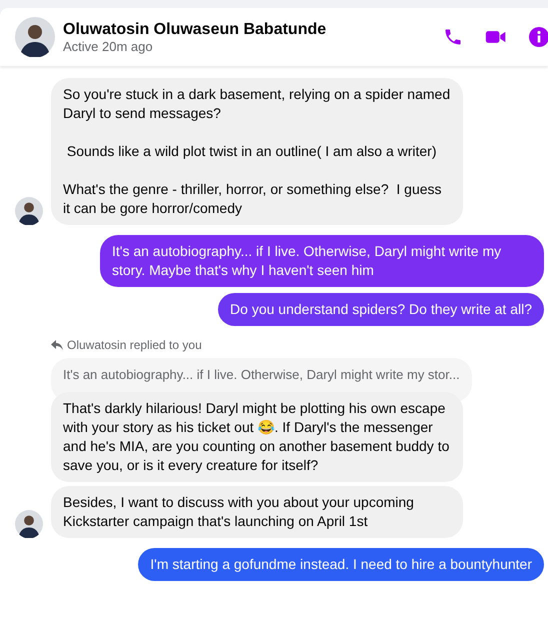  What do you see at coordinates (538, 37) in the screenshot?
I see `info-icon` at bounding box center [538, 37].